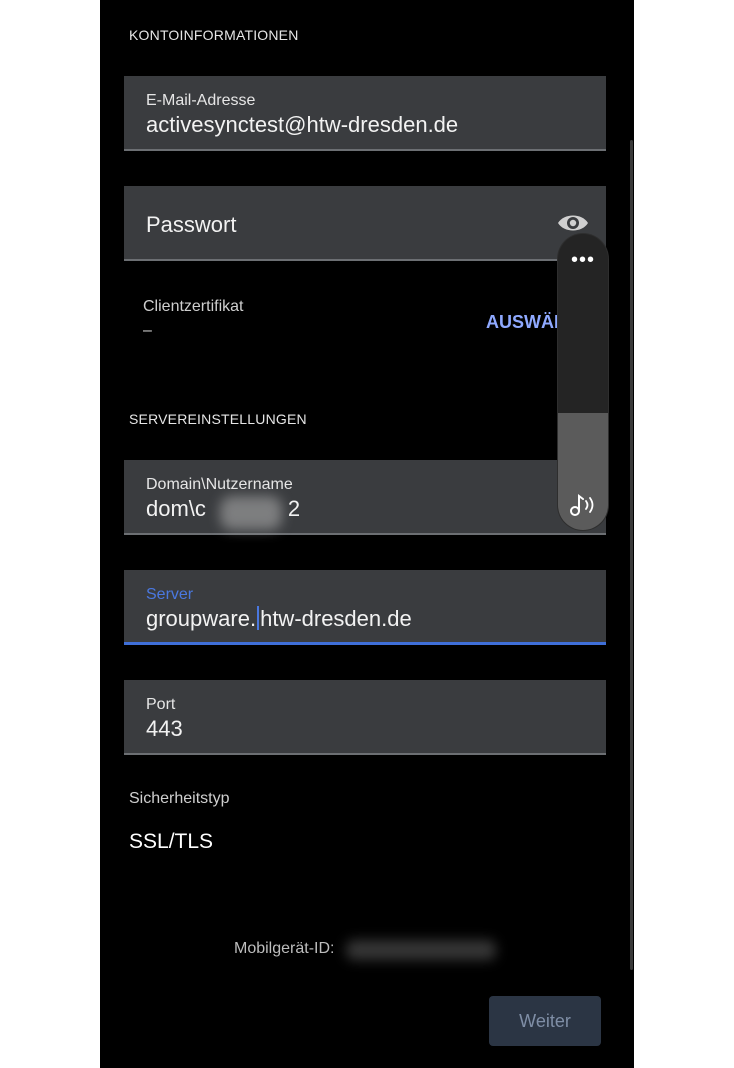 This screenshot has width=734, height=1068. What do you see at coordinates (421, 950) in the screenshot?
I see `device-id-redaction` at bounding box center [421, 950].